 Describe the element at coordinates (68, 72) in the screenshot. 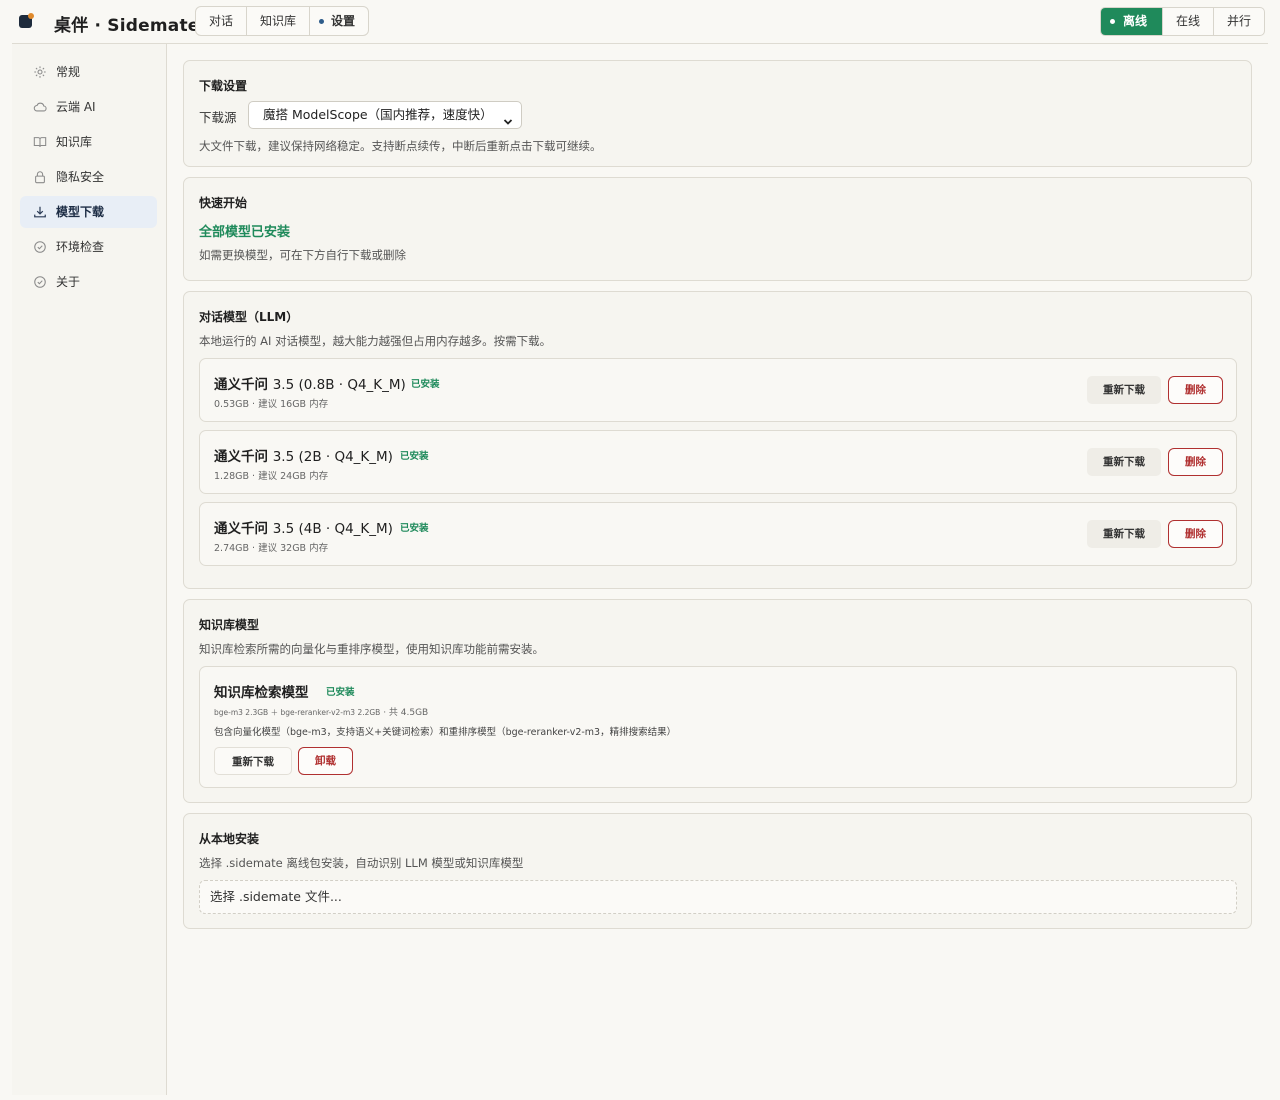

I see `sidebar-item-label: 常规` at that location.